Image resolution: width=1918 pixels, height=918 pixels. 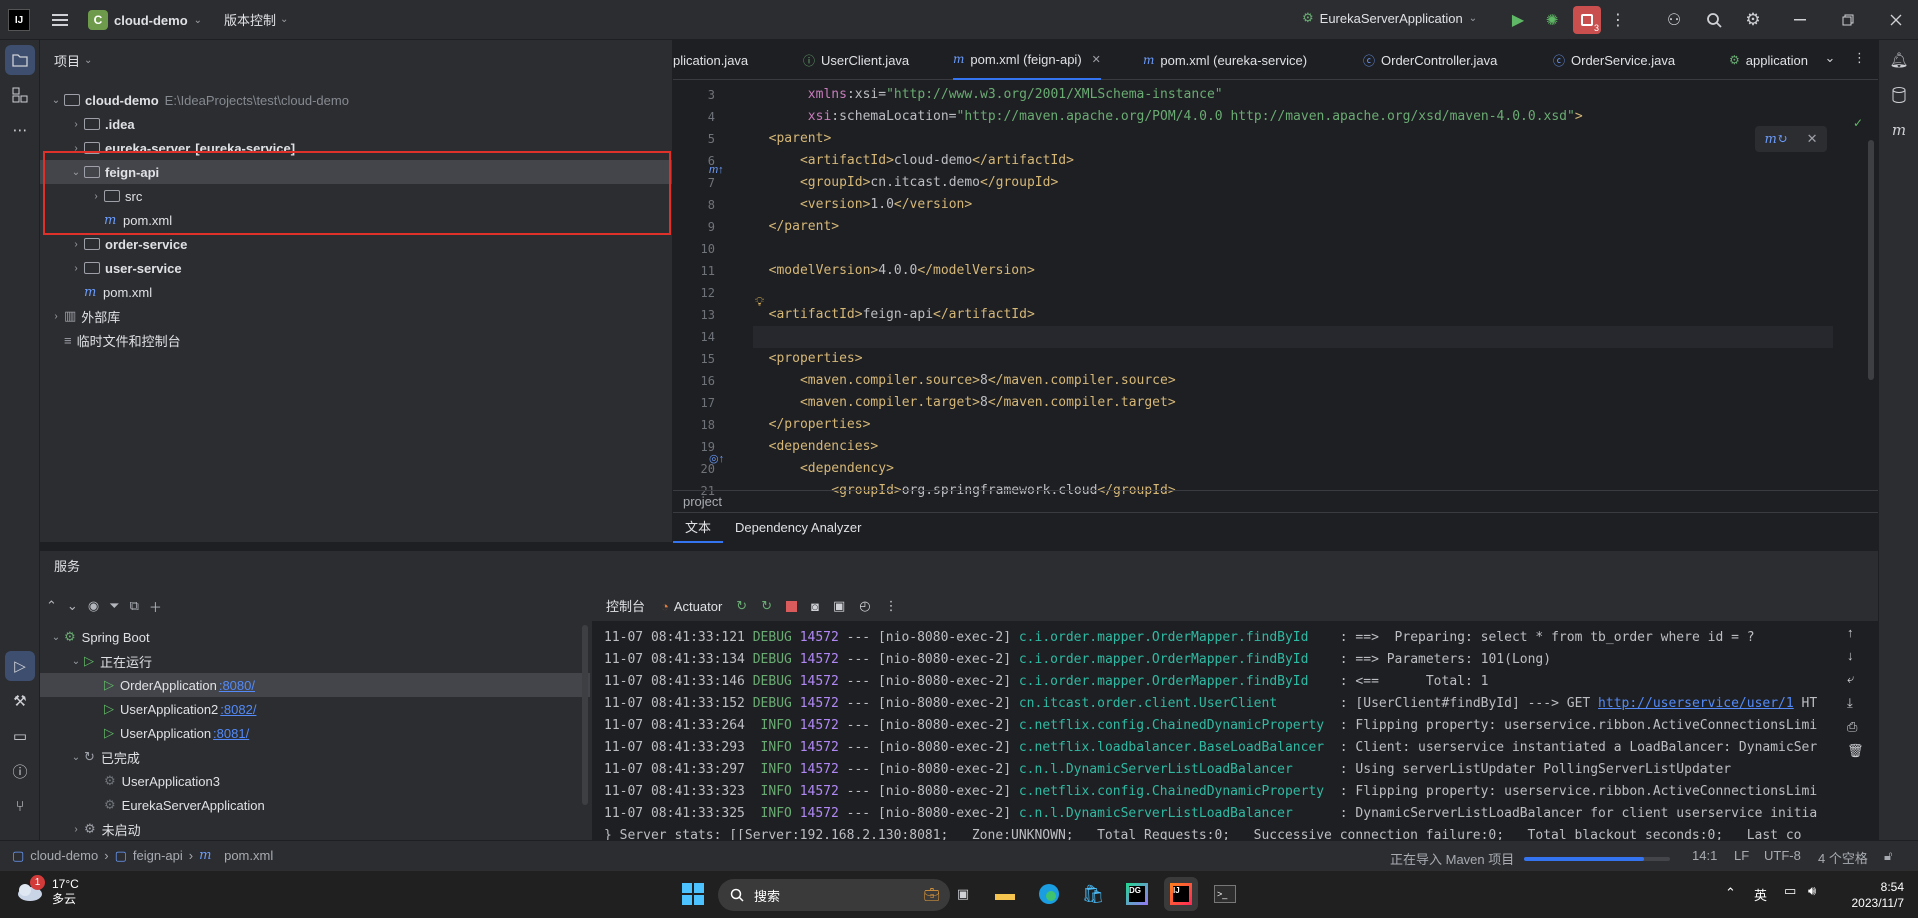 What do you see at coordinates (1855, 655) in the screenshot?
I see `scroll-down-icon: ↓` at bounding box center [1855, 655].